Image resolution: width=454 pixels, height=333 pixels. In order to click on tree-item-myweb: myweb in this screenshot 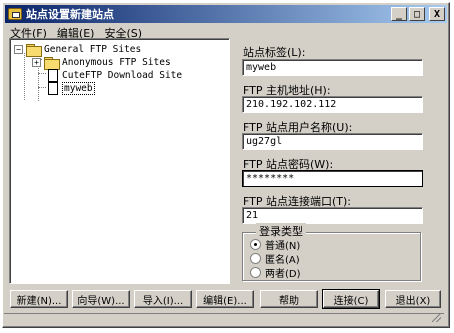, I will do `click(70, 88)`.